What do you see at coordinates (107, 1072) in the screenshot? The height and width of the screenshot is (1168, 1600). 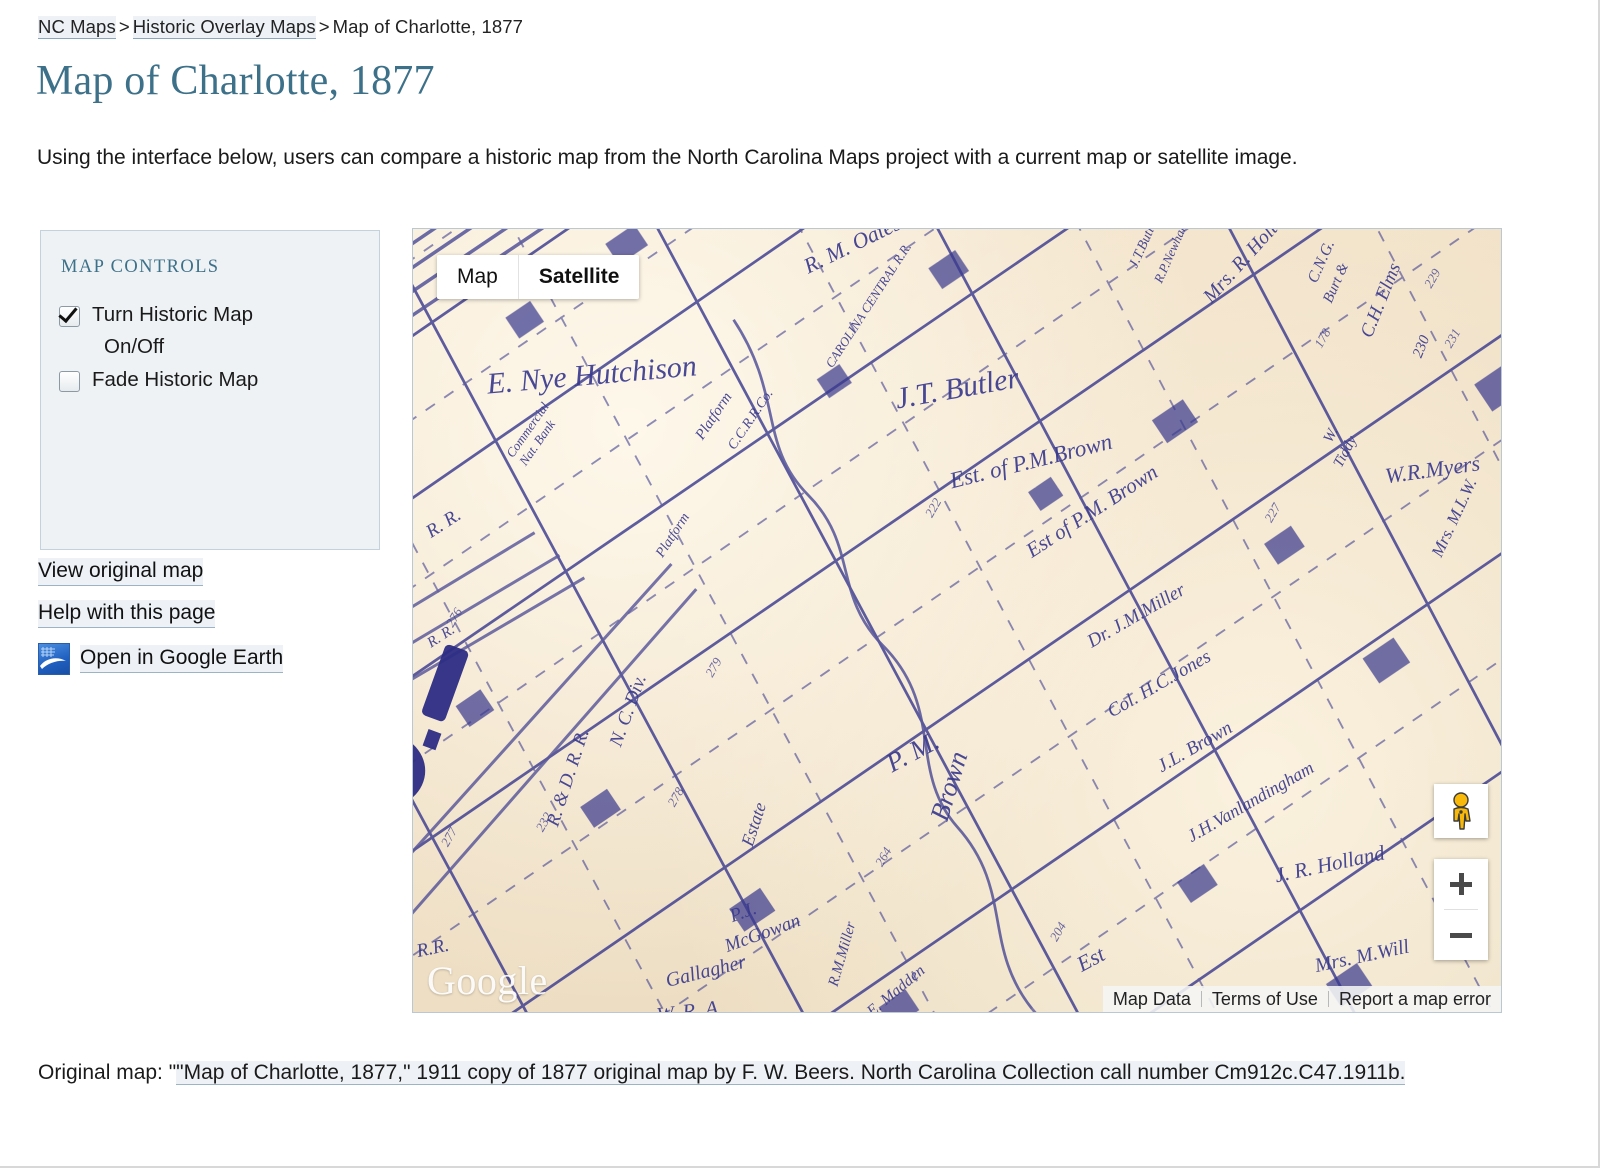 I see `caption-prefix: Original map: "` at bounding box center [107, 1072].